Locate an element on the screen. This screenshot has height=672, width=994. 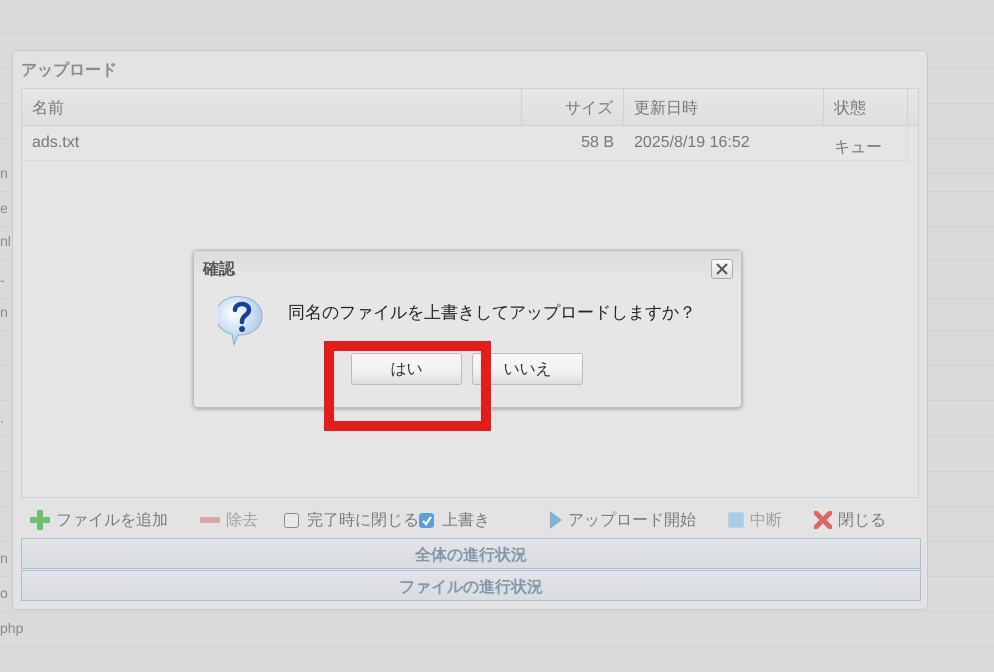
checkbox-label: 上書き is located at coordinates (466, 520).